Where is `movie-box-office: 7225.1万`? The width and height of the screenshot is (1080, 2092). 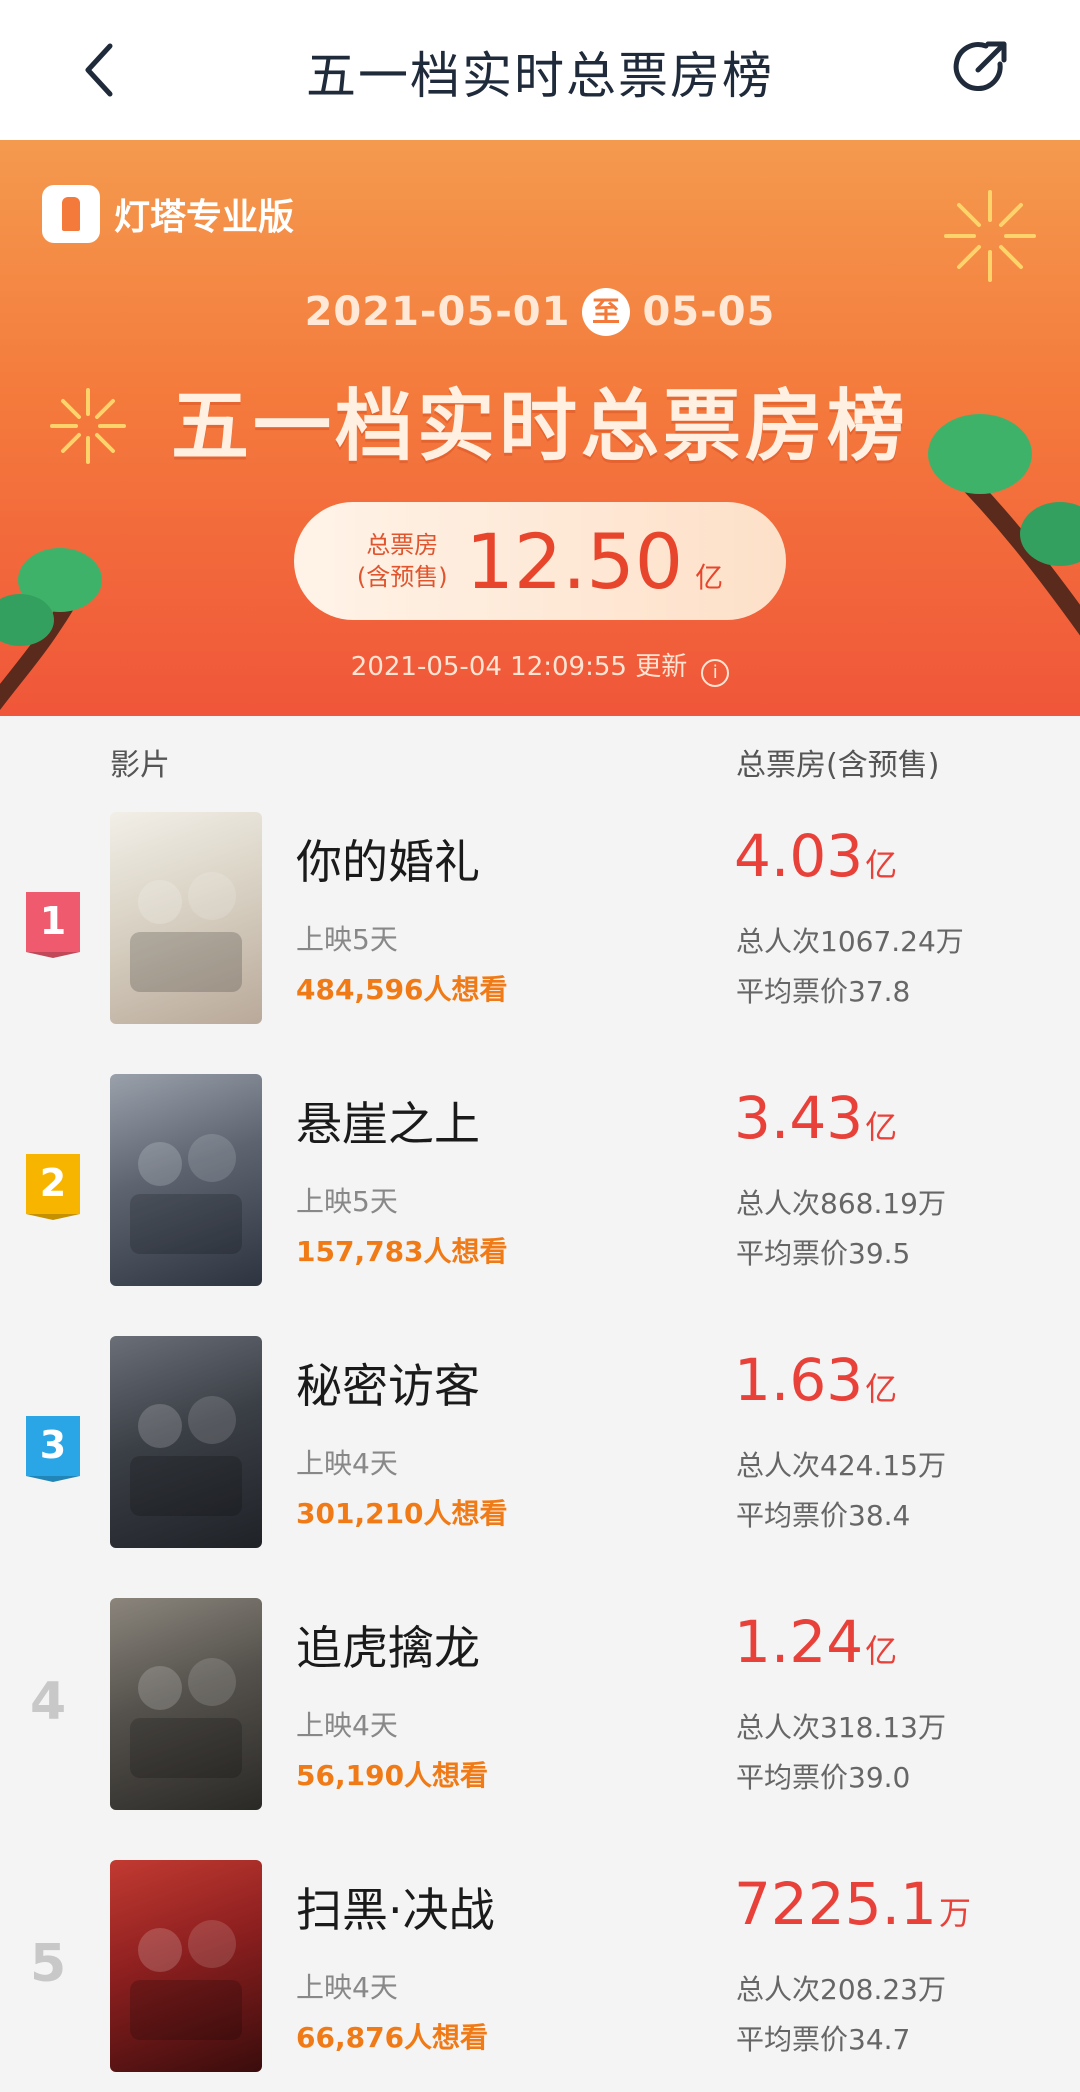 movie-box-office: 7225.1万 is located at coordinates (852, 1904).